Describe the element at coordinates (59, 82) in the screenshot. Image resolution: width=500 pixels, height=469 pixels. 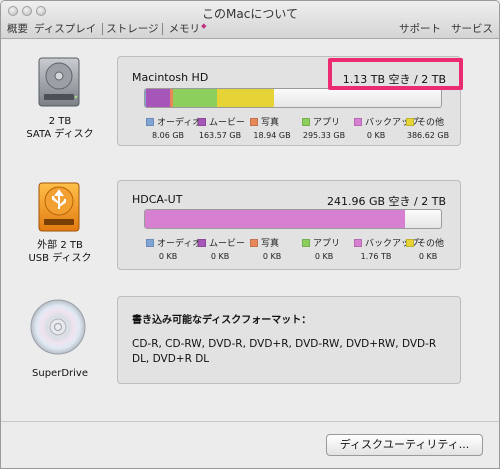
I see `hard-disk-icon` at that location.